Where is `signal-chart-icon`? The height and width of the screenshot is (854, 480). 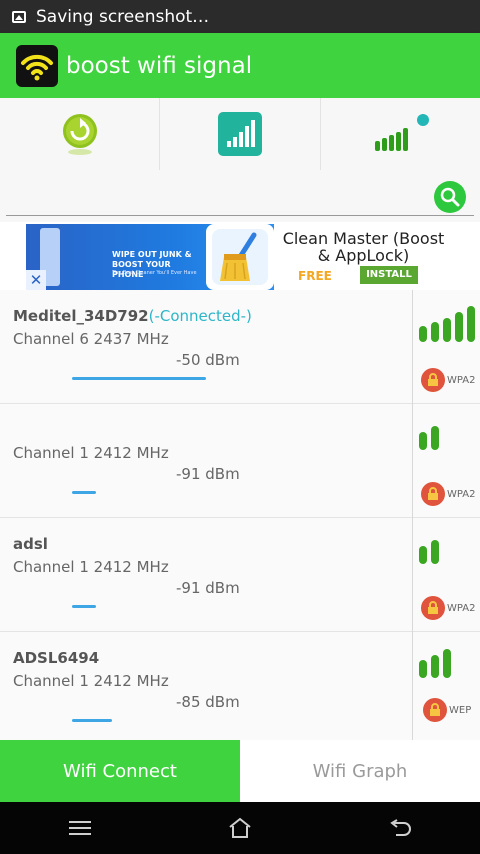 signal-chart-icon is located at coordinates (239, 134).